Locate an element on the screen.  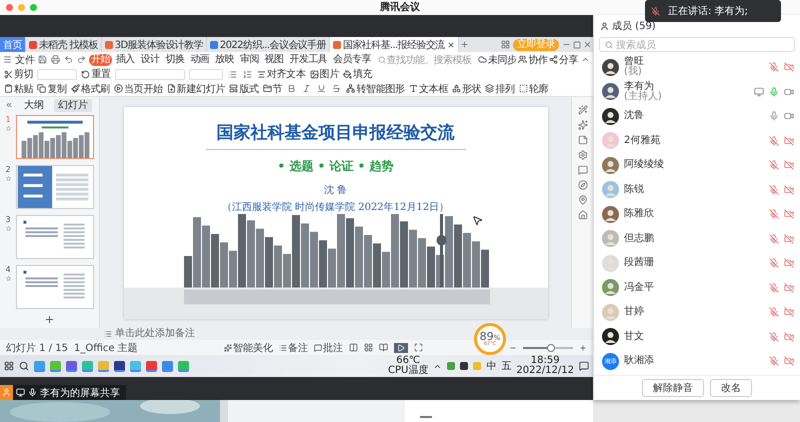
font-name-field is located at coordinates (149, 74).